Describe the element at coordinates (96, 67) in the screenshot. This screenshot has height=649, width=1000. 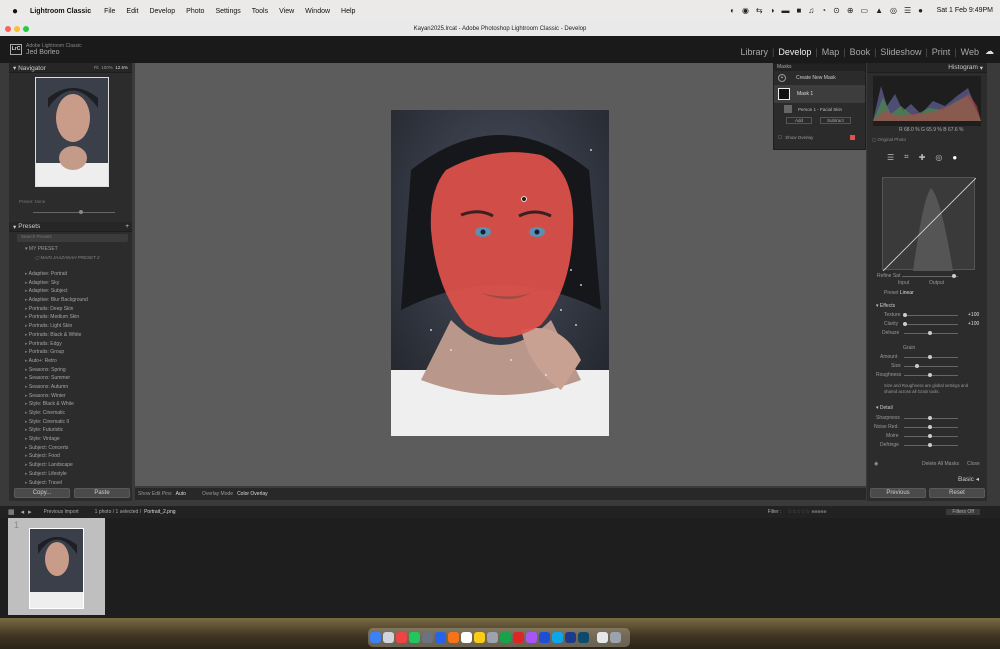
I see `zoom-fit: Fit` at that location.